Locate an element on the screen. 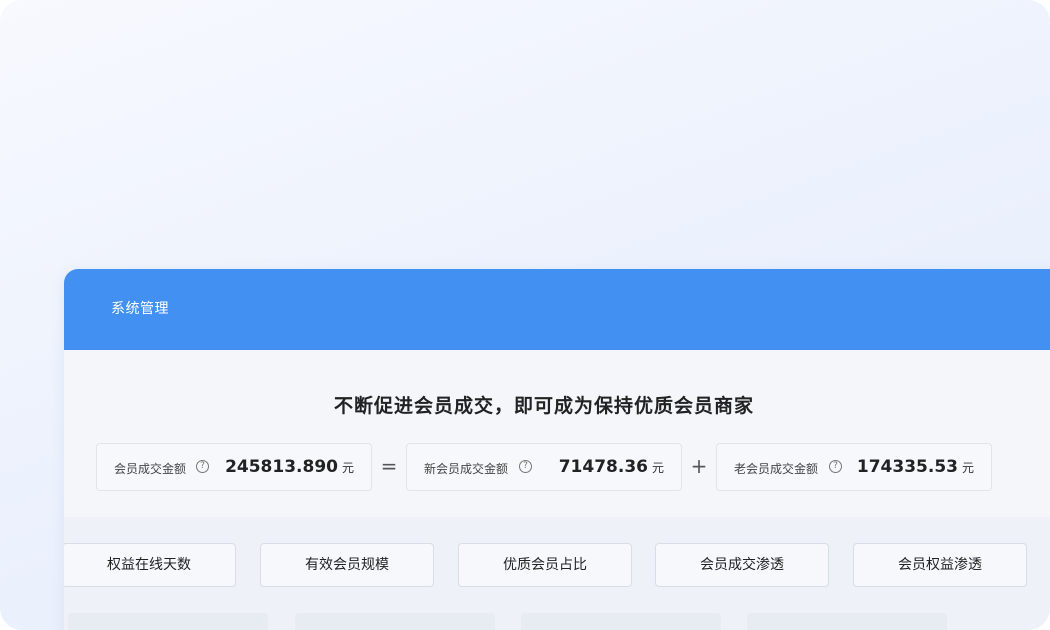 The image size is (1050, 630). equals-sign: = is located at coordinates (389, 466).